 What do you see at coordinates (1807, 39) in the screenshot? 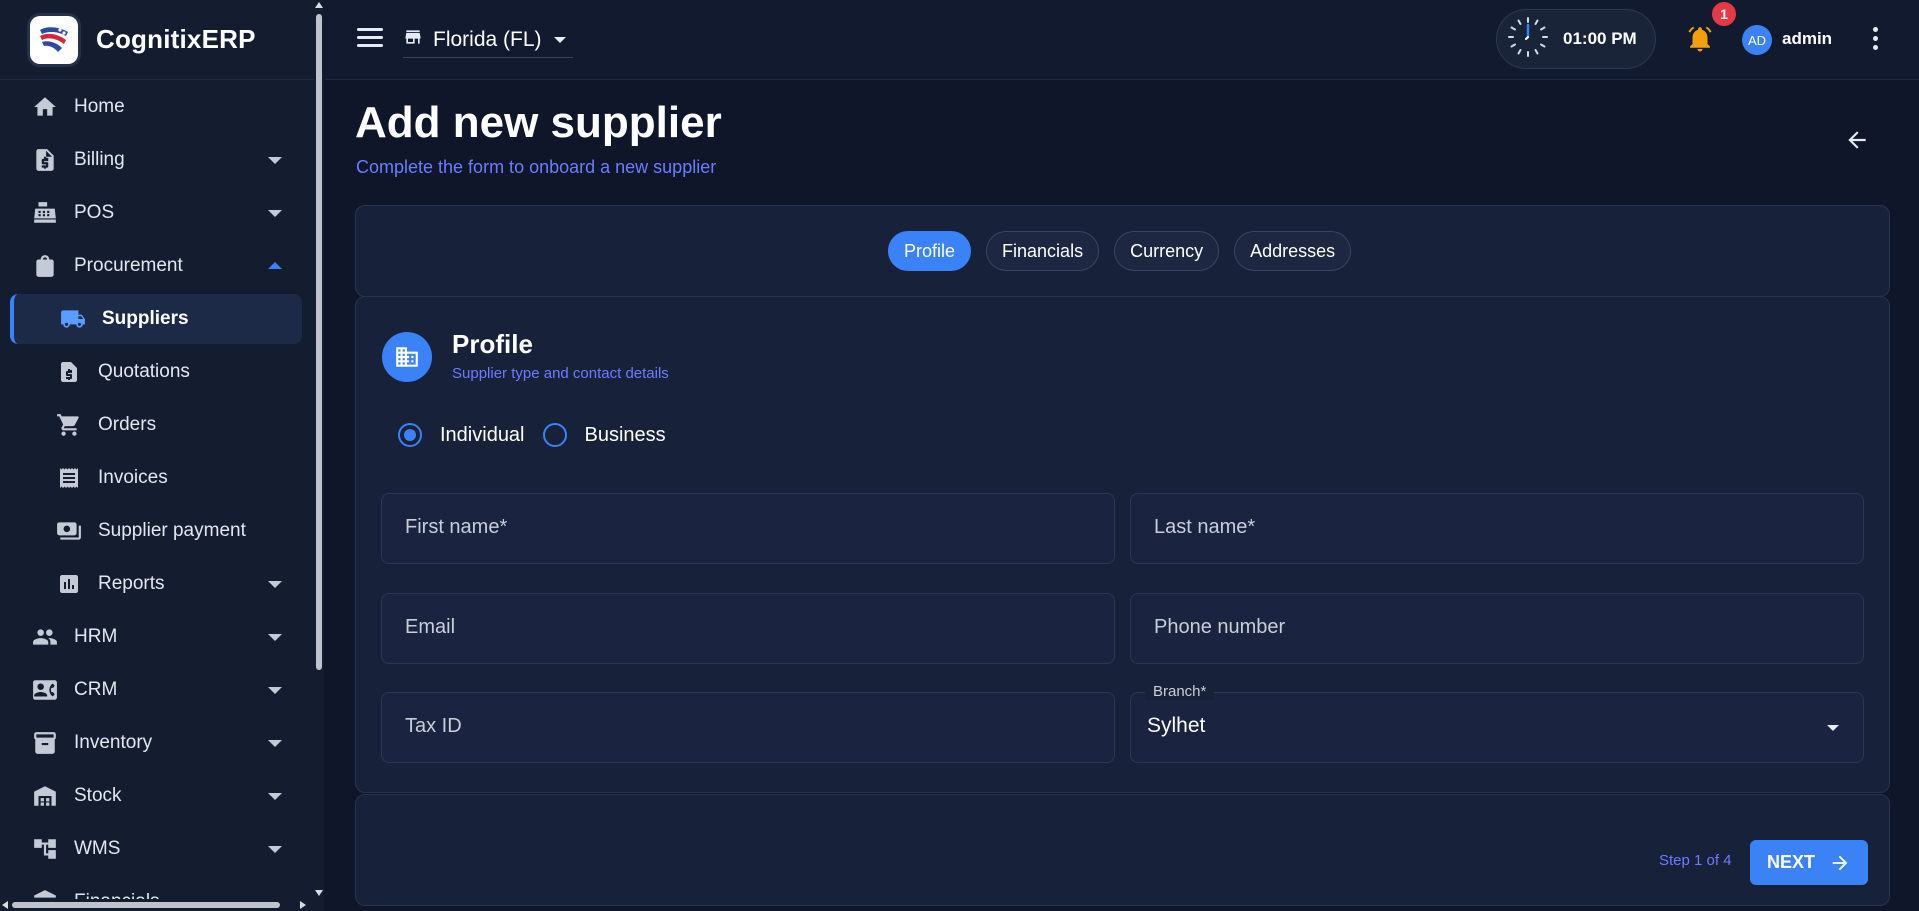
I see `user-name: admin` at bounding box center [1807, 39].